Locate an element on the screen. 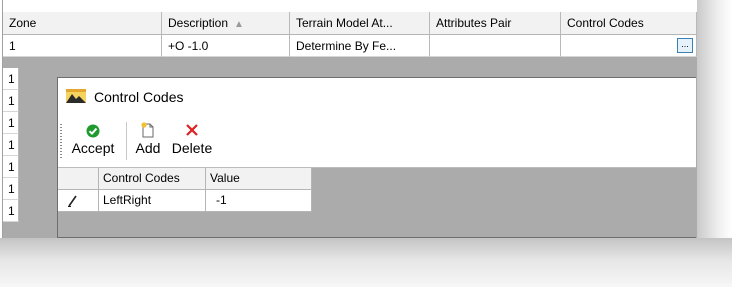  column-header-zone-label: Zone is located at coordinates (23, 23).